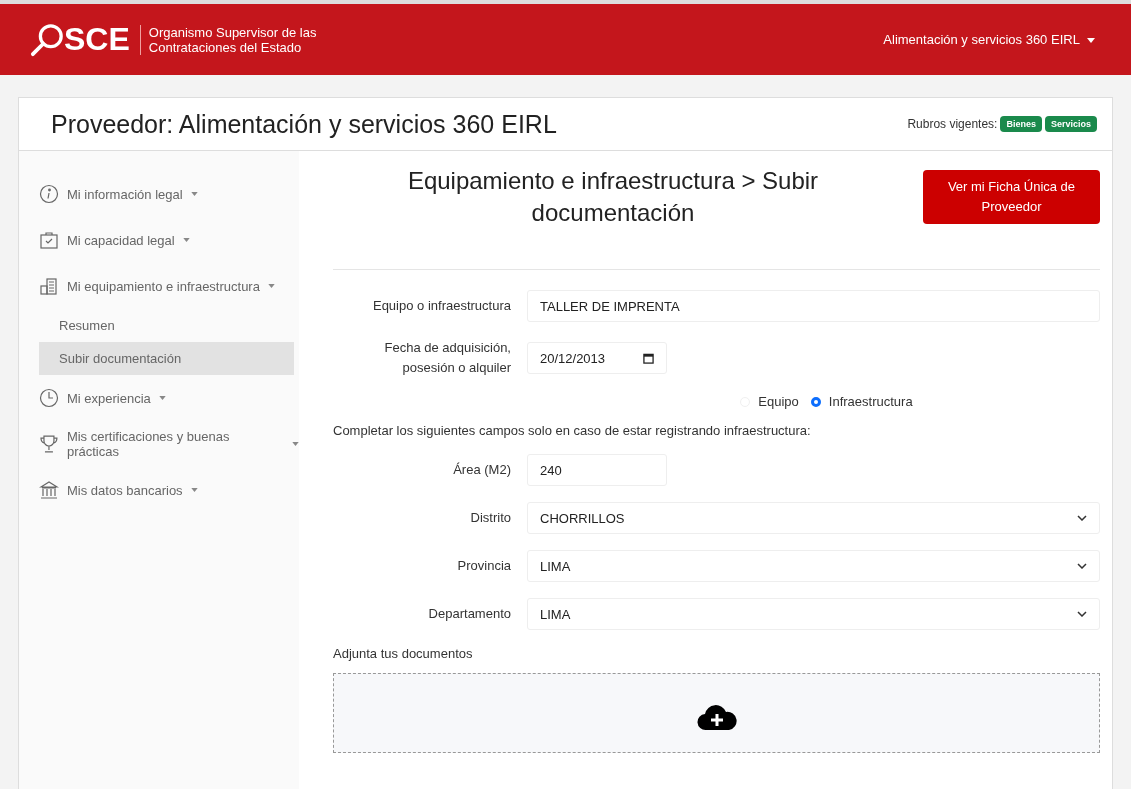 This screenshot has height=789, width=1131. Describe the element at coordinates (648, 358) in the screenshot. I see `calendar-icon` at that location.